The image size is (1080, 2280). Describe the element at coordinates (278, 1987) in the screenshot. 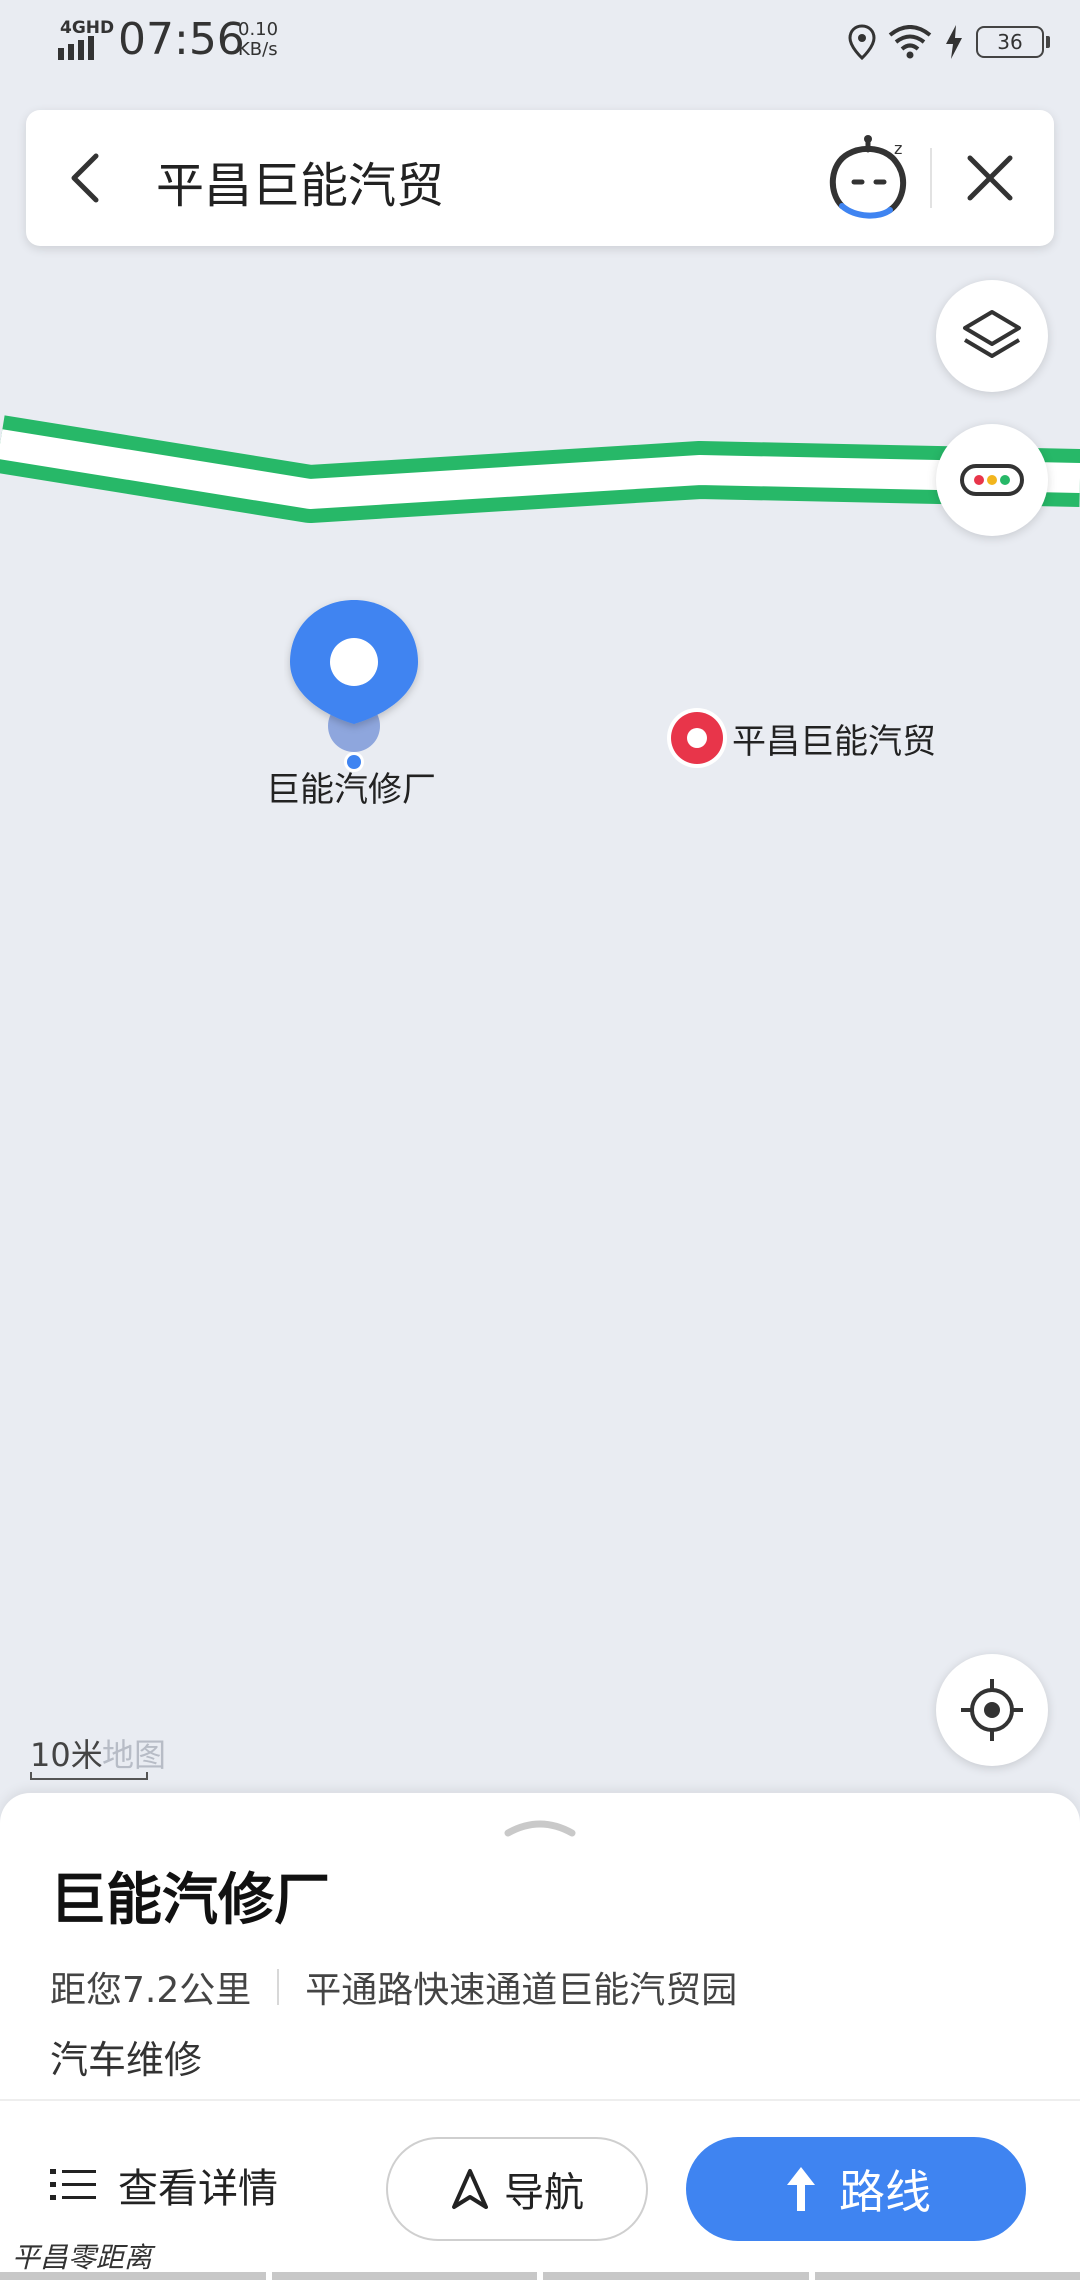

I see `meta-separator` at that location.